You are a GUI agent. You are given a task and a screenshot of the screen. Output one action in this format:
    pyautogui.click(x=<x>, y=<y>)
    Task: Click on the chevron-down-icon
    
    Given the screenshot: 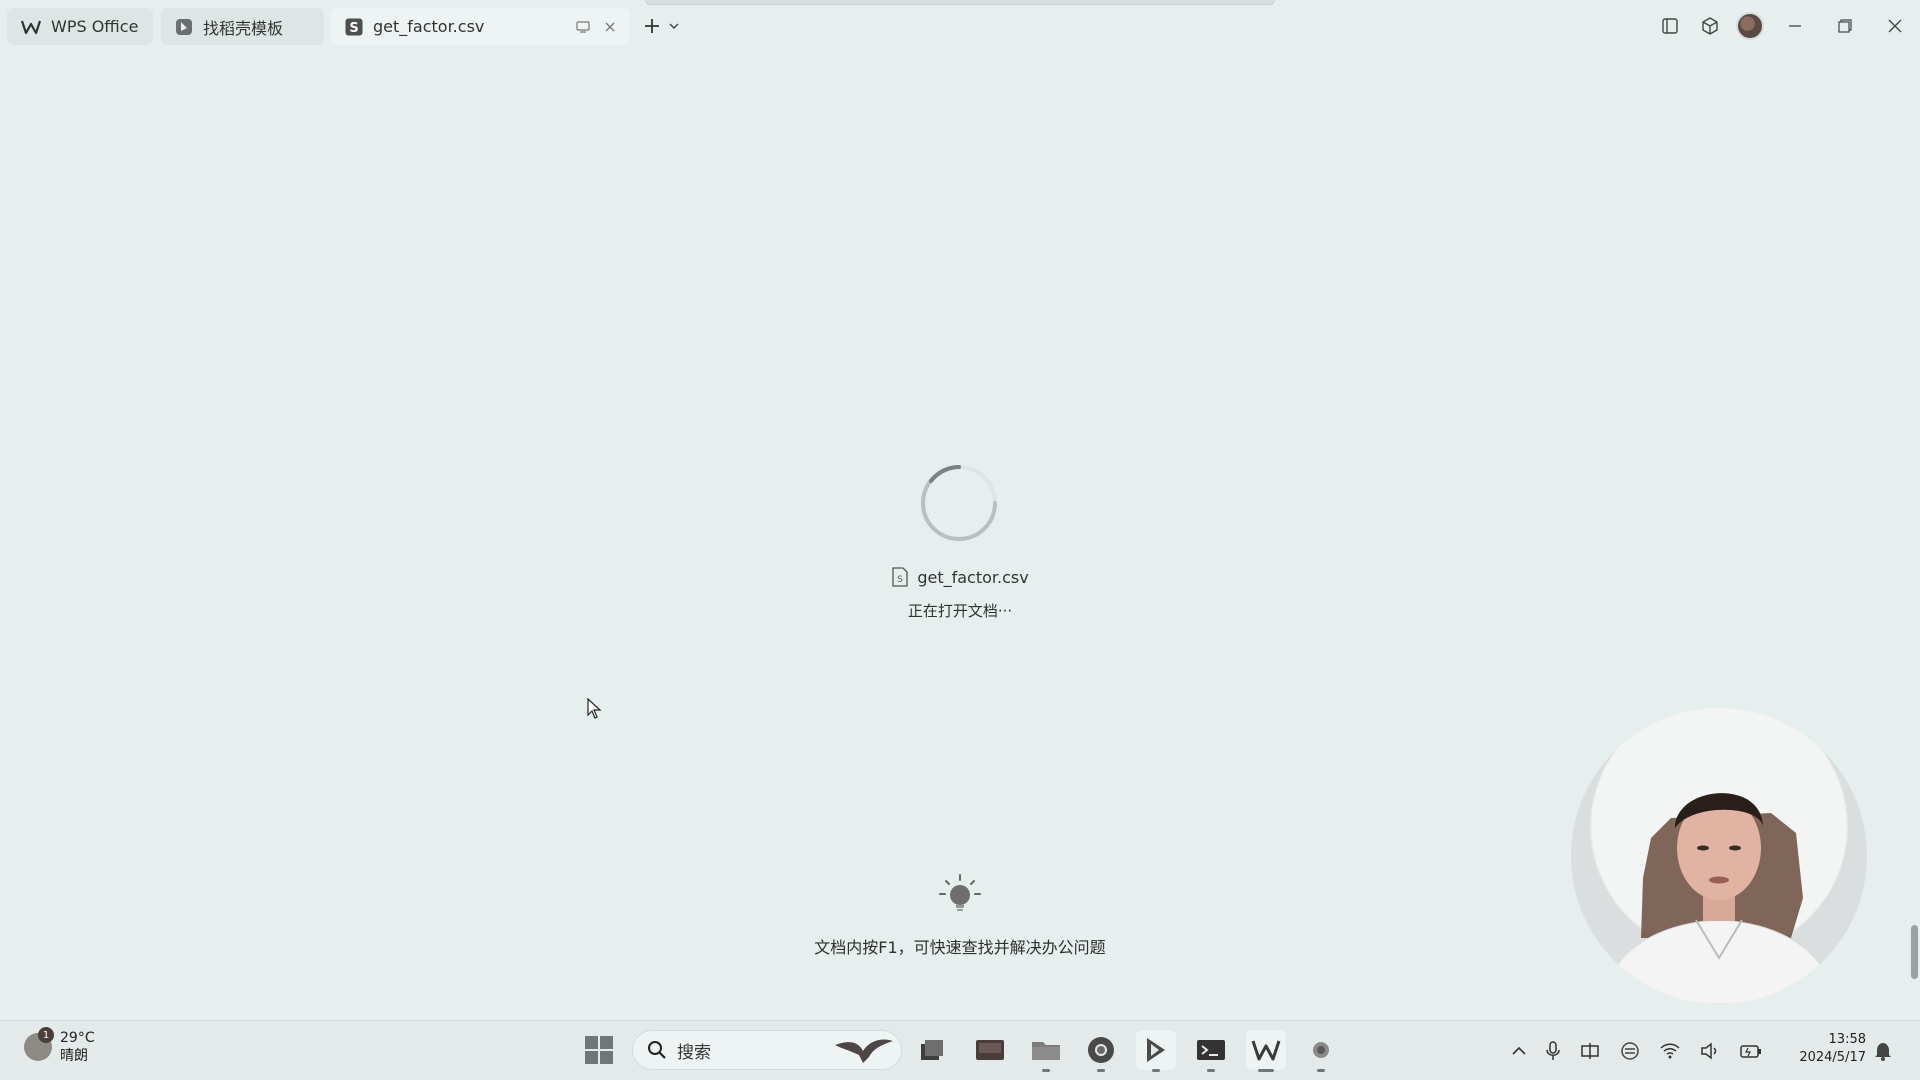 What is the action you would take?
    pyautogui.click(x=674, y=26)
    